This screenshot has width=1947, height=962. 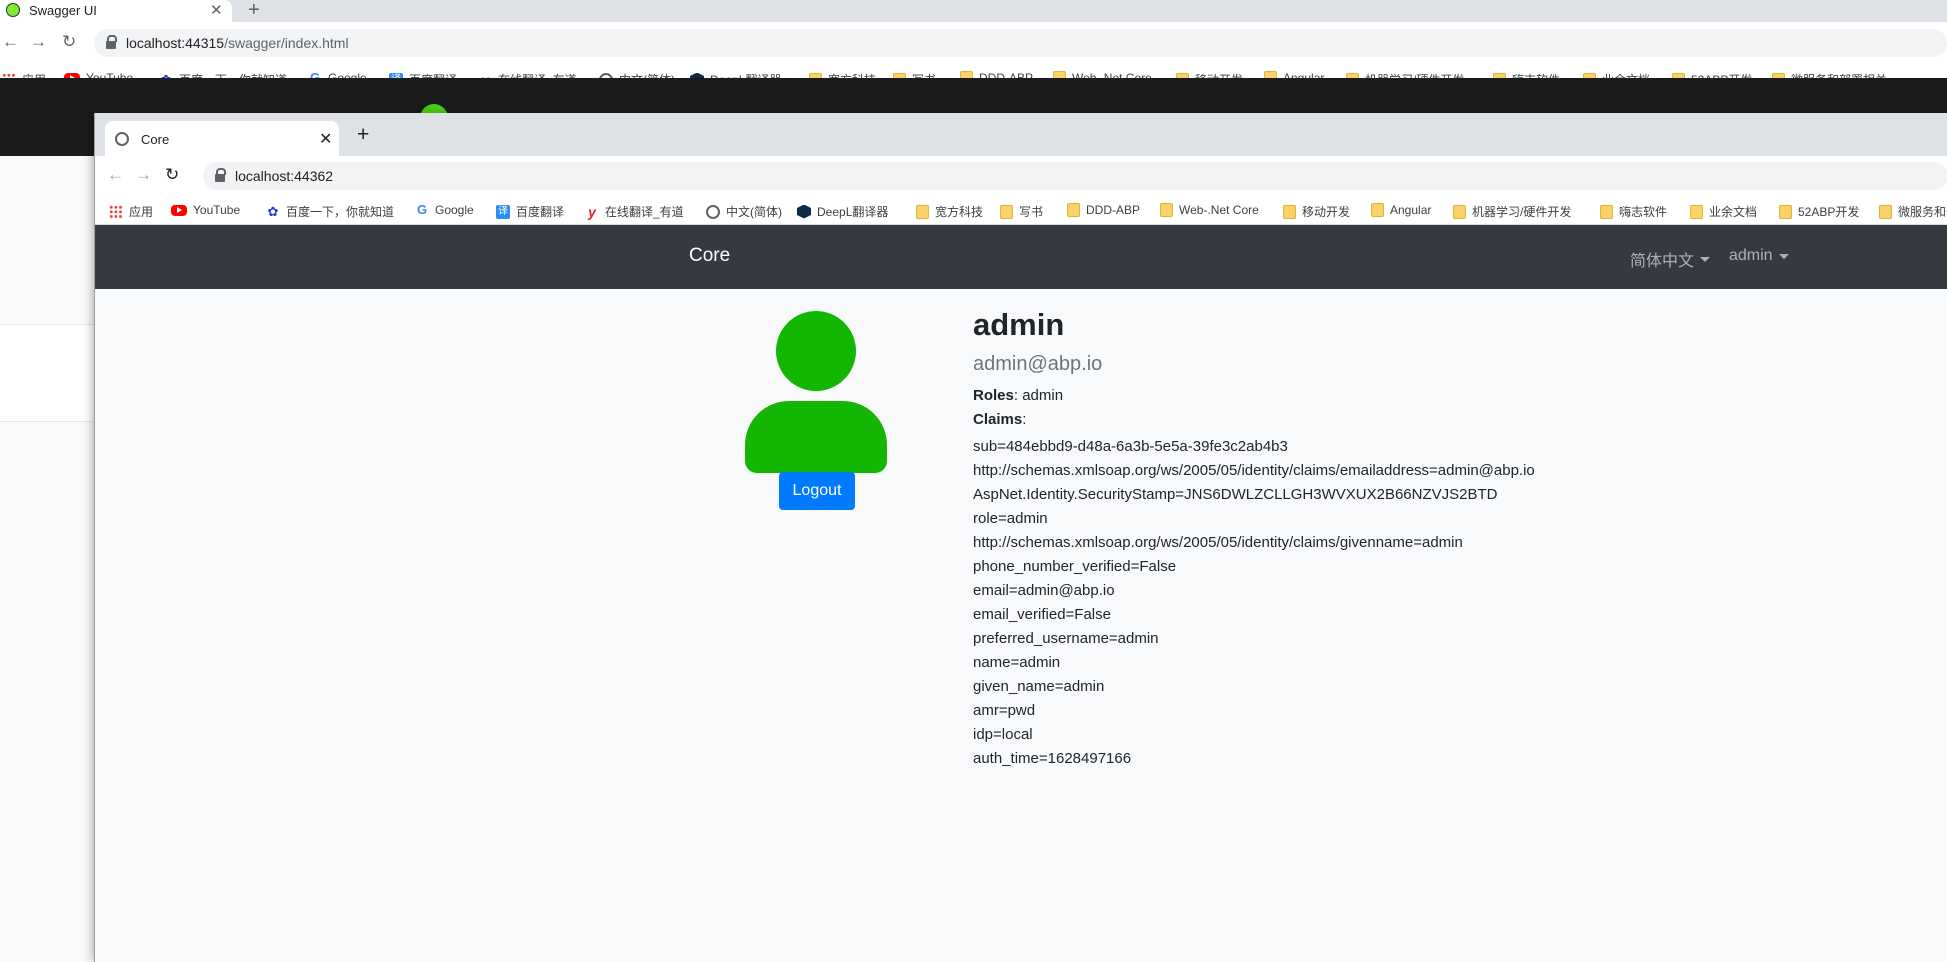 I want to click on claims-heading: Claims:, so click(x=1000, y=419).